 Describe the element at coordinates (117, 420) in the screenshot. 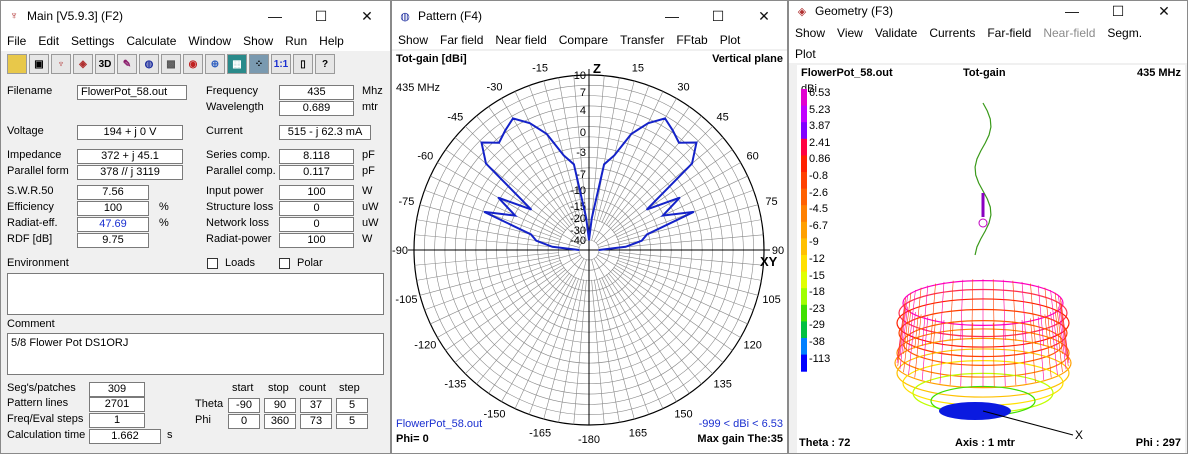

I see `freq-steps-field: 1` at that location.